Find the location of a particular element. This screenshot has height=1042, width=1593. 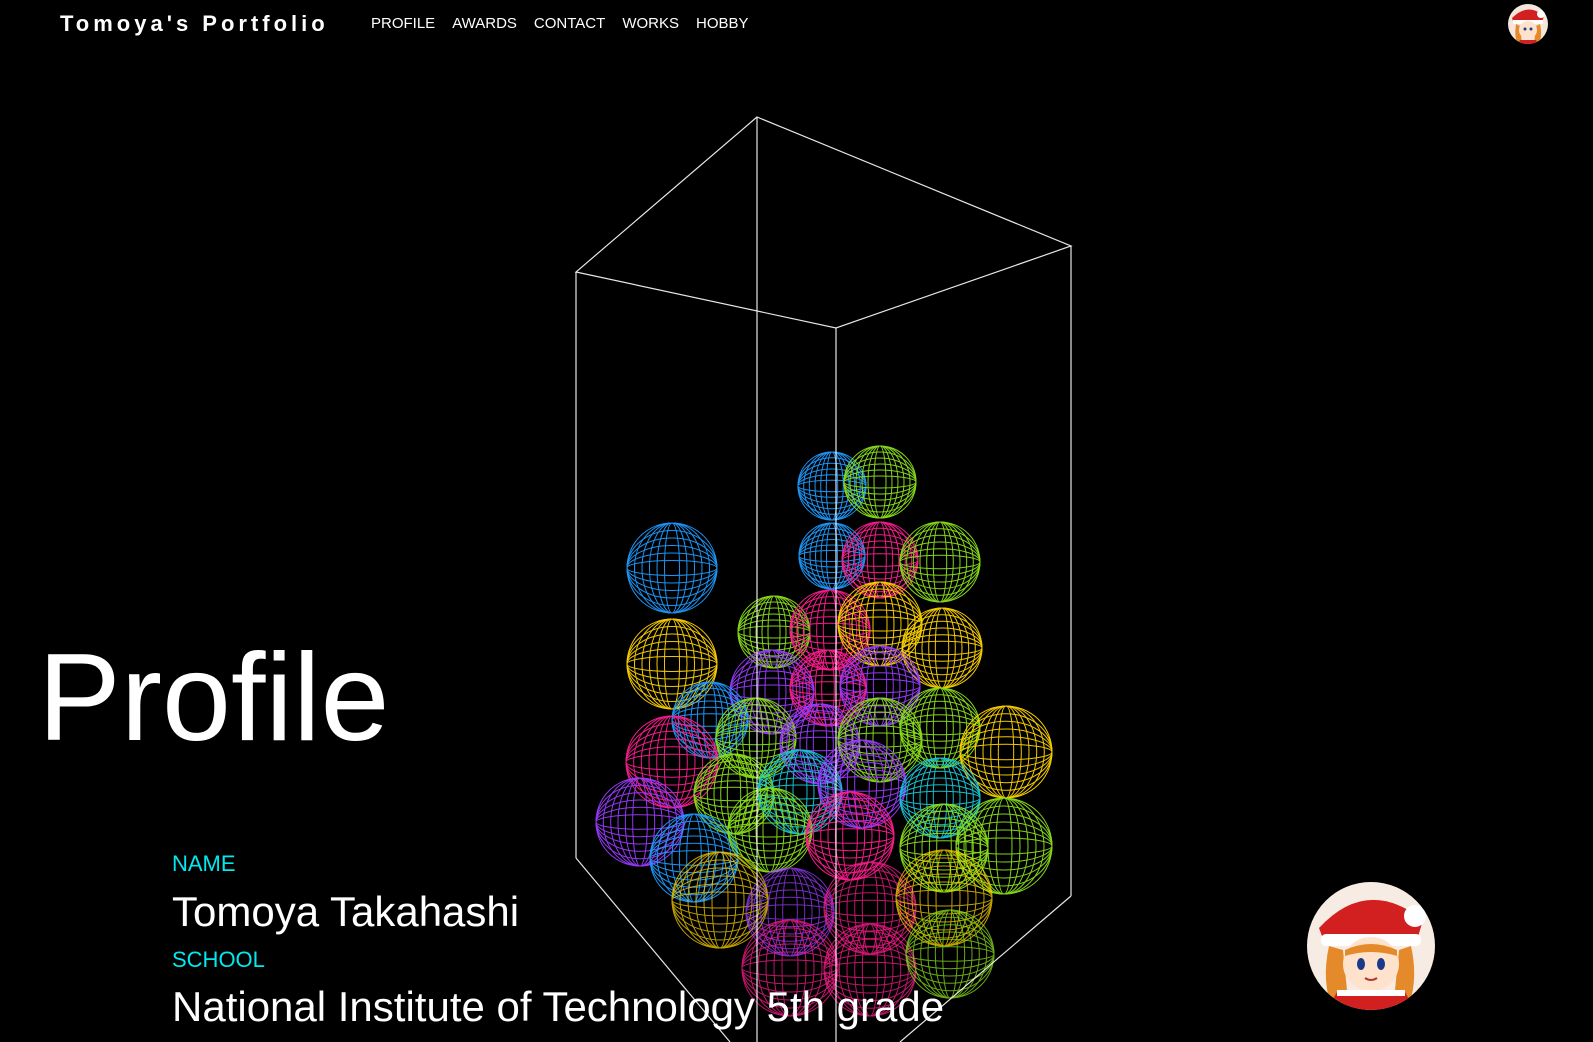

nav-link-hobby: HOBBY is located at coordinates (722, 24).